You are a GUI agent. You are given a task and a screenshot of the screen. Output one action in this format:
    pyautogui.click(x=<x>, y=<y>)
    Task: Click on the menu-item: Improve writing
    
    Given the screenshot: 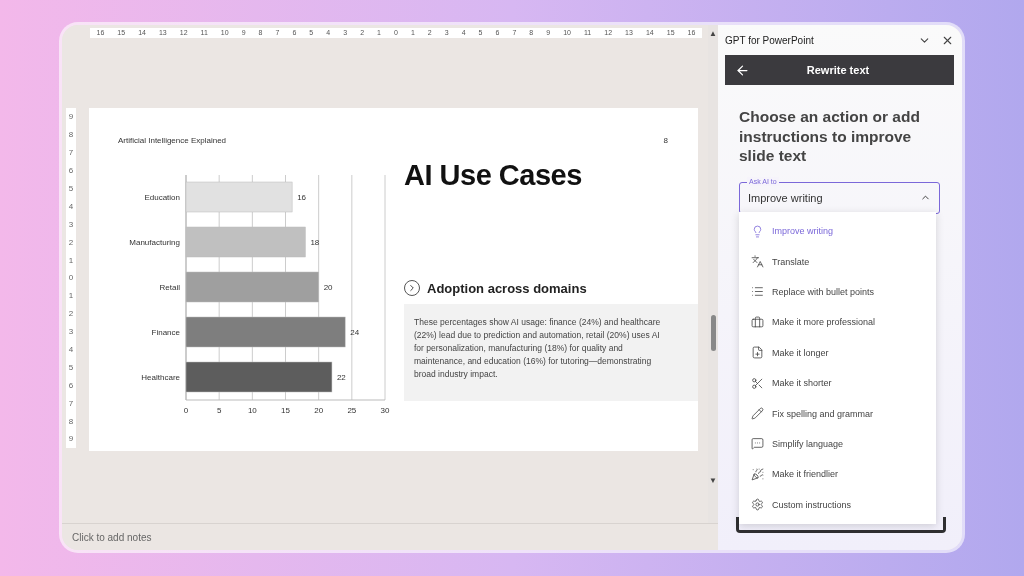 What is the action you would take?
    pyautogui.click(x=837, y=231)
    